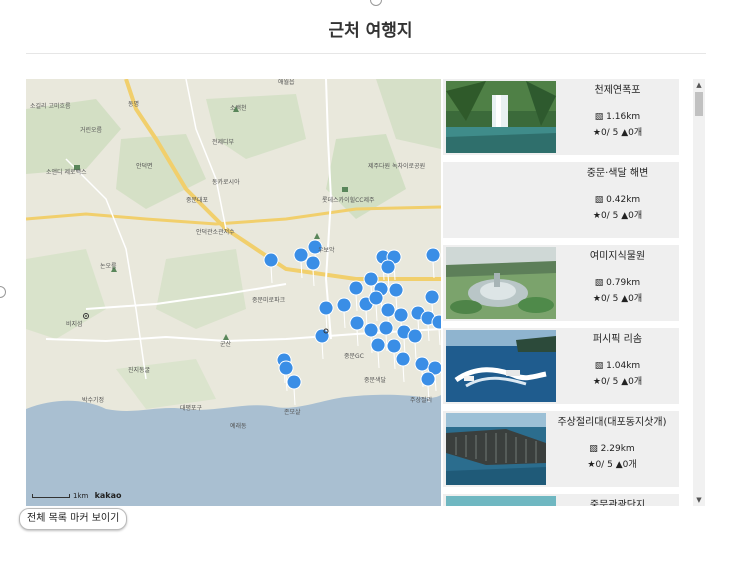 Image resolution: width=741 pixels, height=567 pixels. Describe the element at coordinates (74, 324) in the screenshot. I see `map-label: 비지섬` at that location.